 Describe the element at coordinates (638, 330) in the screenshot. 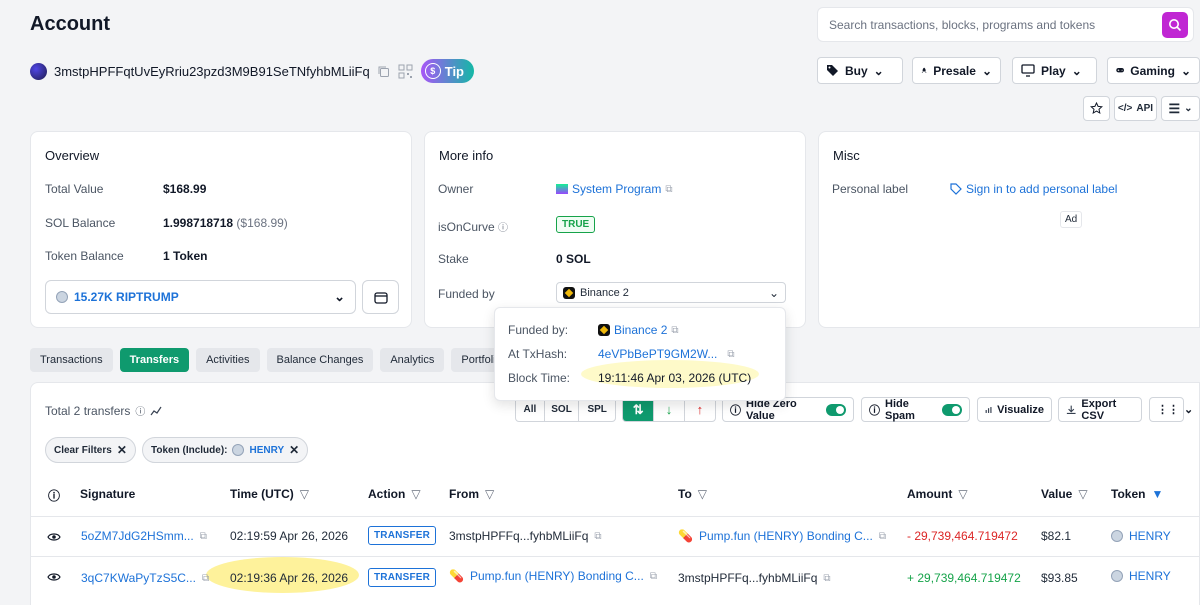

I see `popup-funded-by-link: Binance 2 ⧉` at that location.